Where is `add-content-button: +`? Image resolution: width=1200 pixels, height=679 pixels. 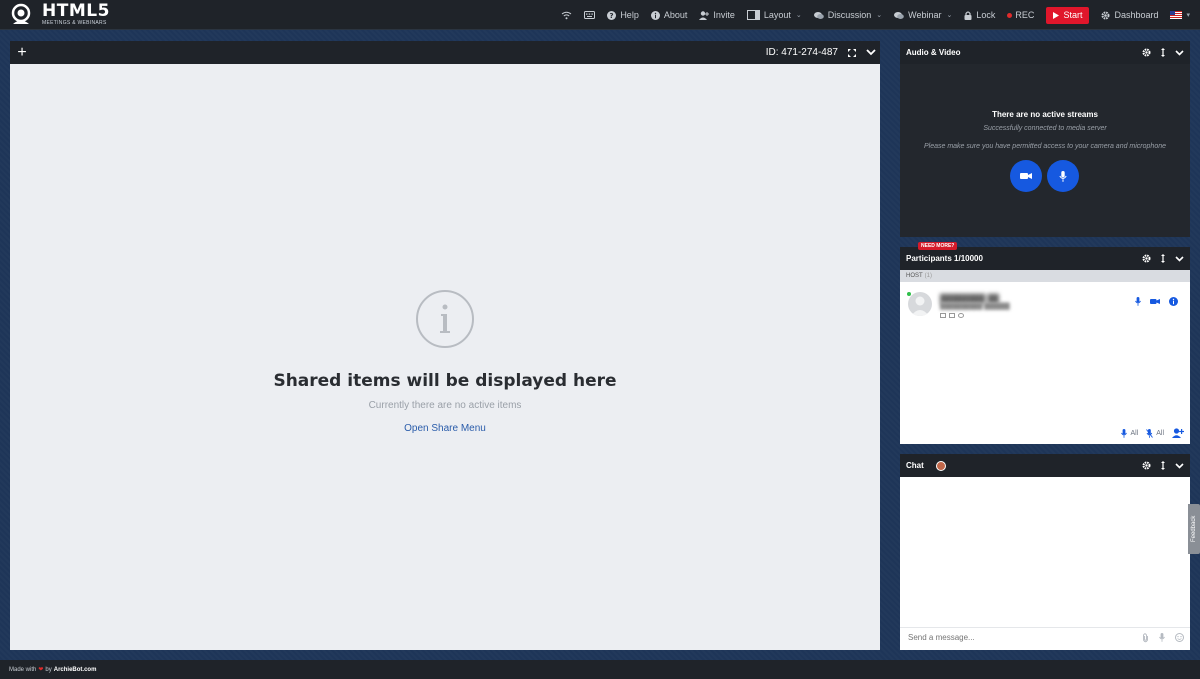 add-content-button: + is located at coordinates (22, 52).